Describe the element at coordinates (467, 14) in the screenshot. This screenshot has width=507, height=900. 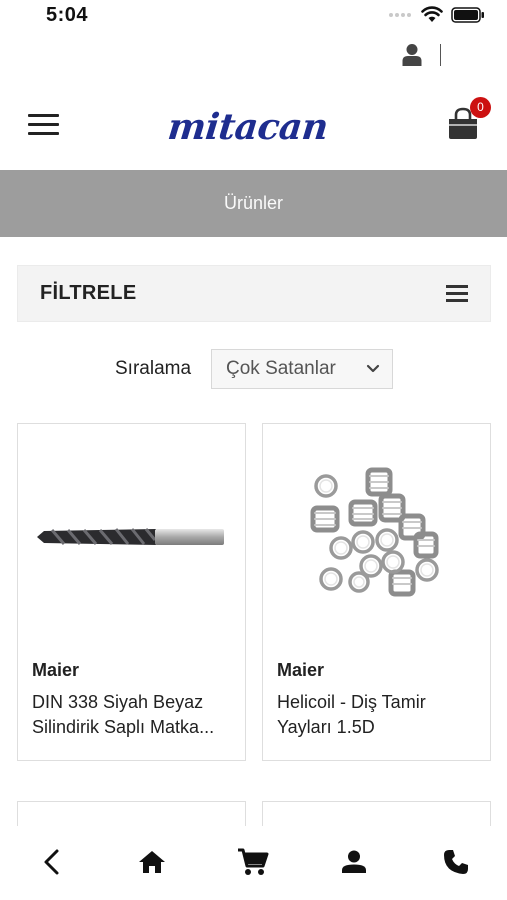
I see `battery-icon` at that location.